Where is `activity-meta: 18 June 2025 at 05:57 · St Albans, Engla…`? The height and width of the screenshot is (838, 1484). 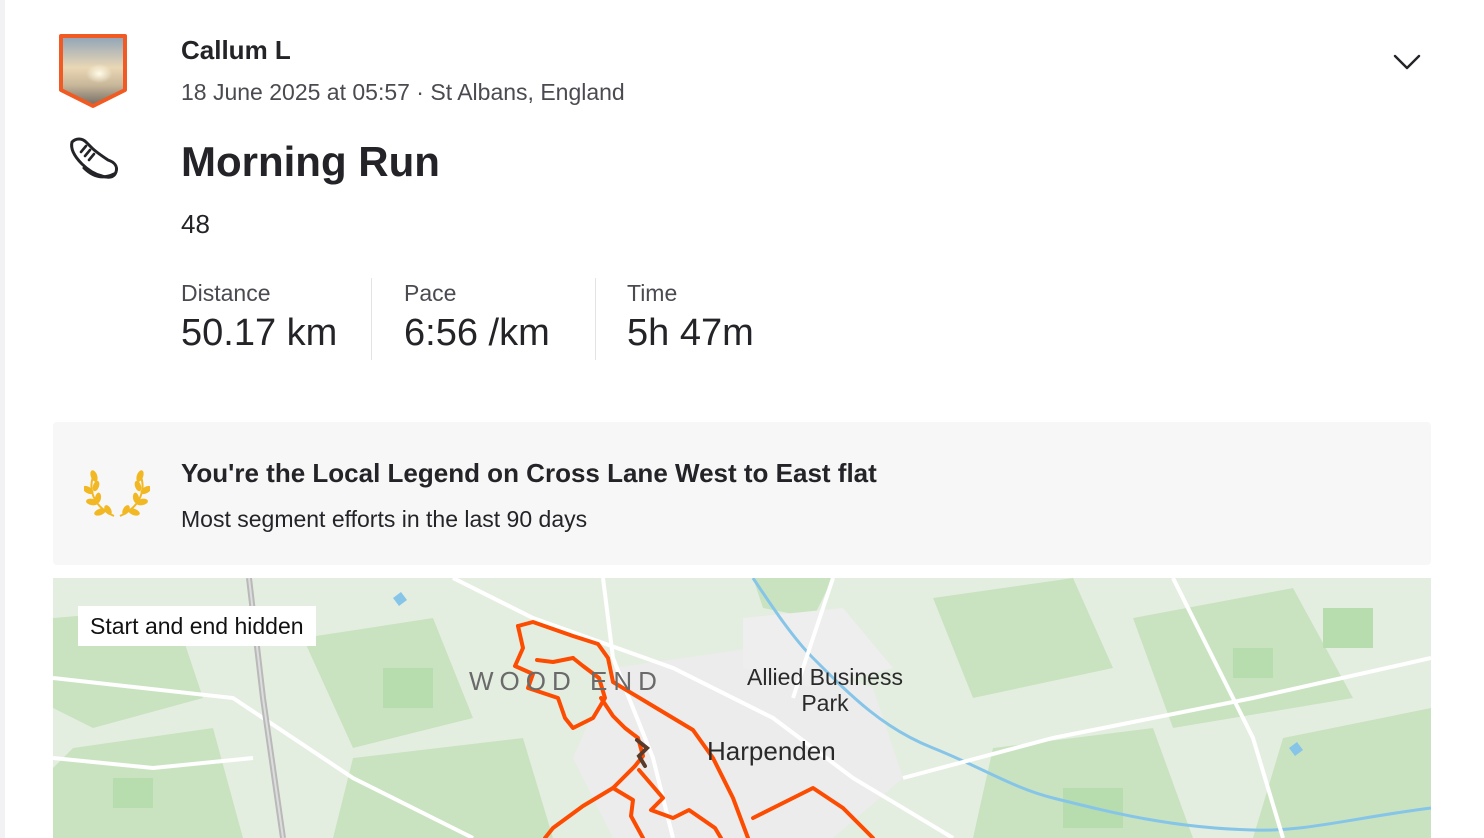
activity-meta: 18 June 2025 at 05:57 · St Albans, Engla… is located at coordinates (403, 92).